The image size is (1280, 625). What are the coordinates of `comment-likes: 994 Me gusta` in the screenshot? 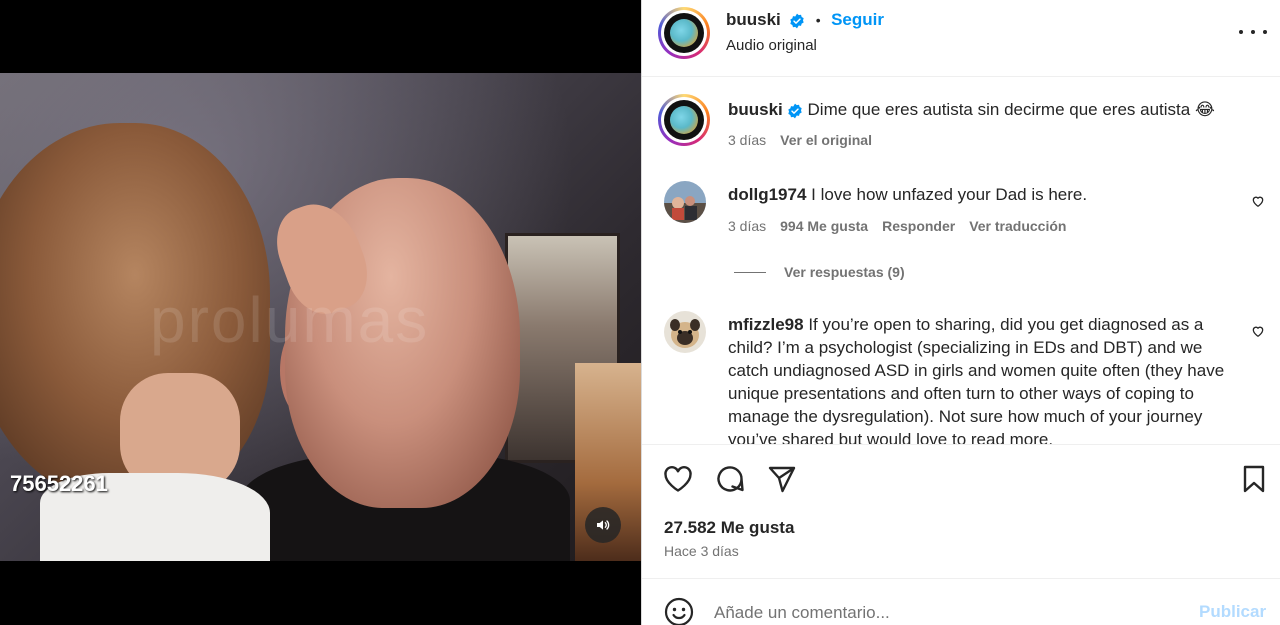 It's located at (824, 226).